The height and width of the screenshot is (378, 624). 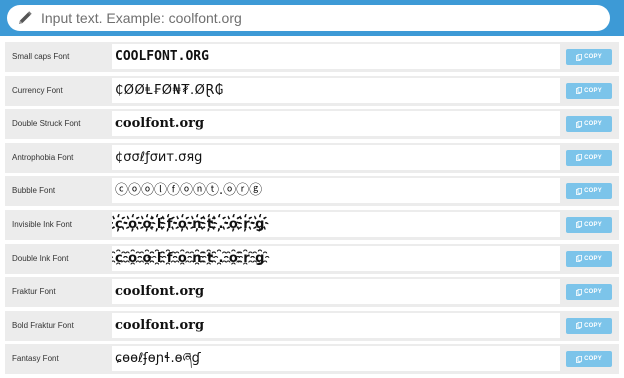 What do you see at coordinates (336, 56) in the screenshot?
I see `font-output: COOLFONT.ORG` at bounding box center [336, 56].